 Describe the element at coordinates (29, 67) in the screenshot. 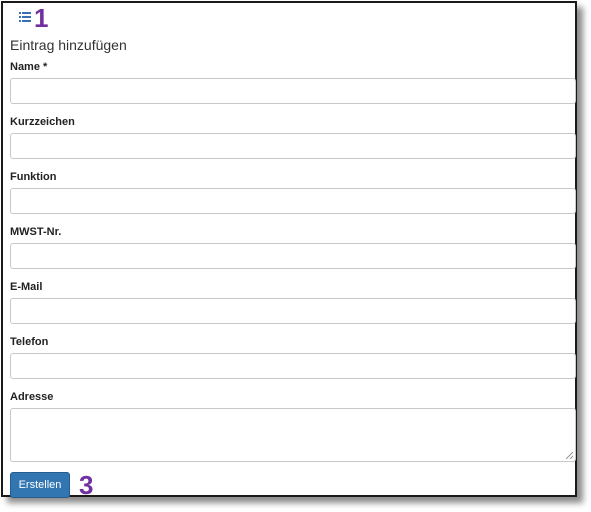

I see `name-label: Name *` at that location.